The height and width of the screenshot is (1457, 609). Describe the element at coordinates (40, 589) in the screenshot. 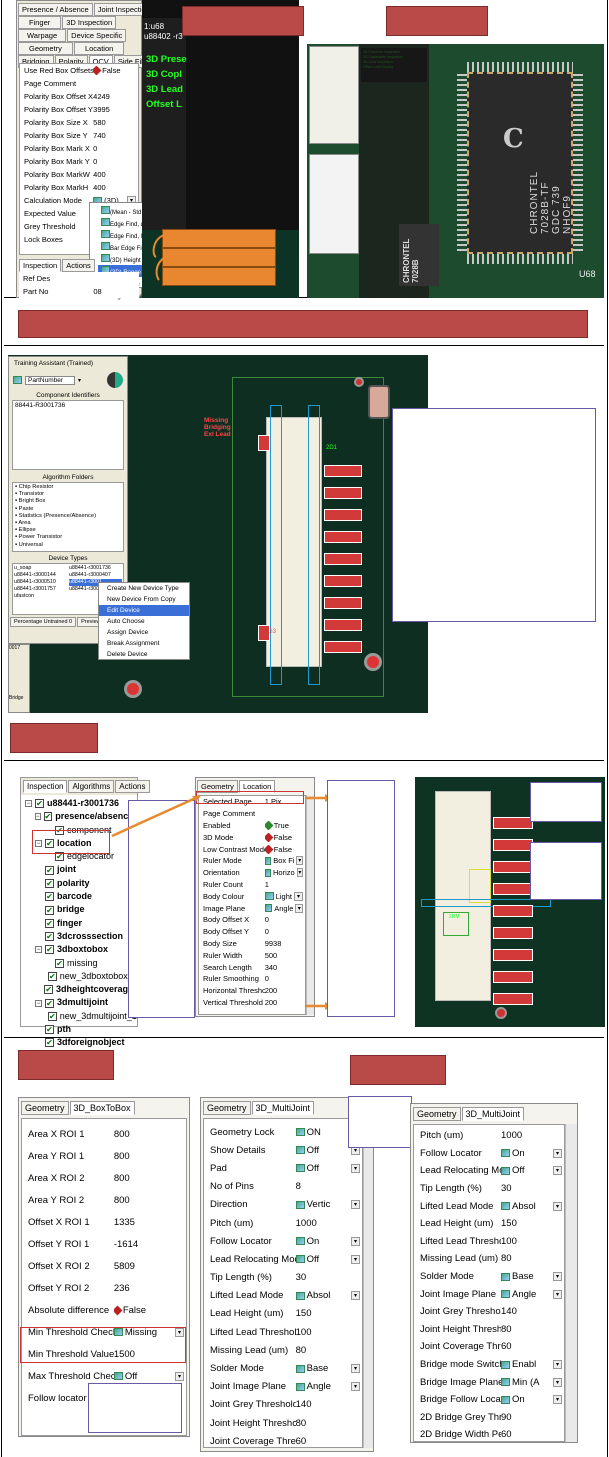

I see `device-type-item: u88441-r3001757` at that location.